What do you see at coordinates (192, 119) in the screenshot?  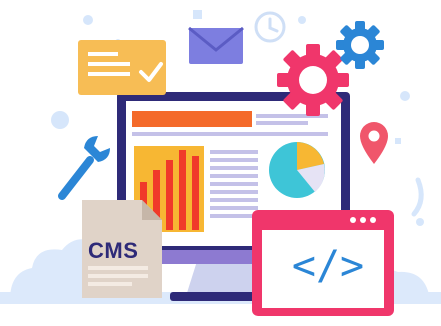 I see `screen-header-bar` at bounding box center [192, 119].